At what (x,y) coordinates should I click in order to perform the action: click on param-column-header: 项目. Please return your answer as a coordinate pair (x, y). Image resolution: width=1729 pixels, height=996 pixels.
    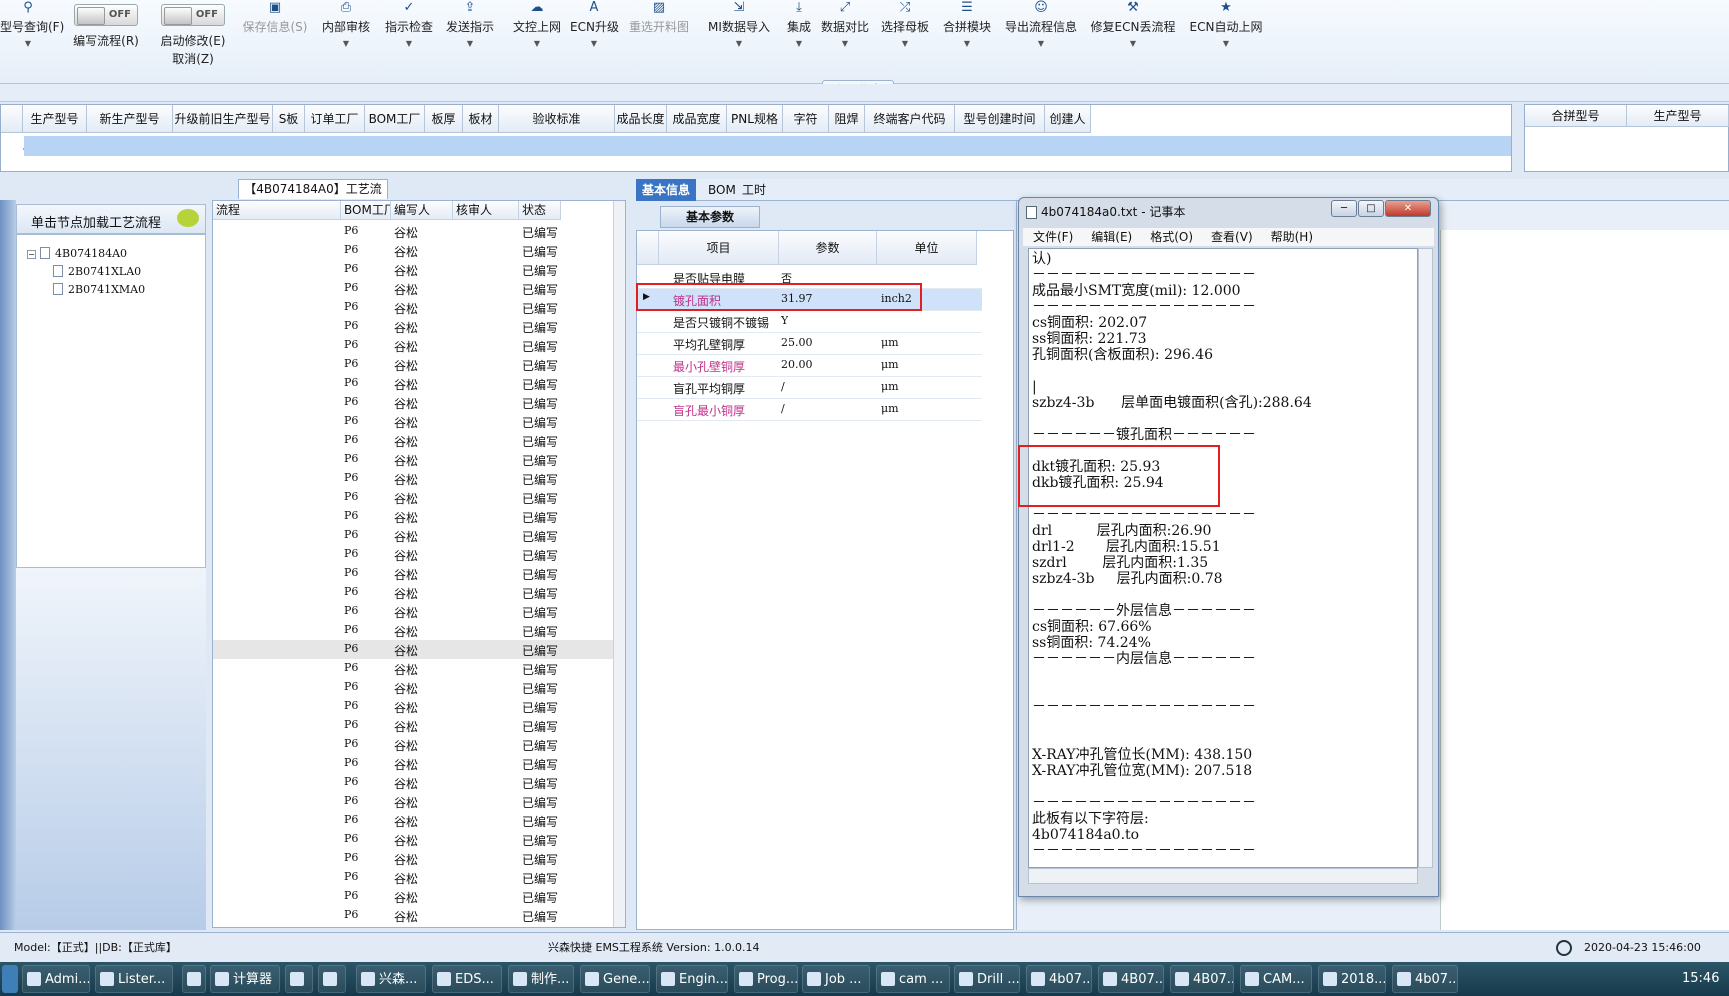
    Looking at the image, I should click on (719, 248).